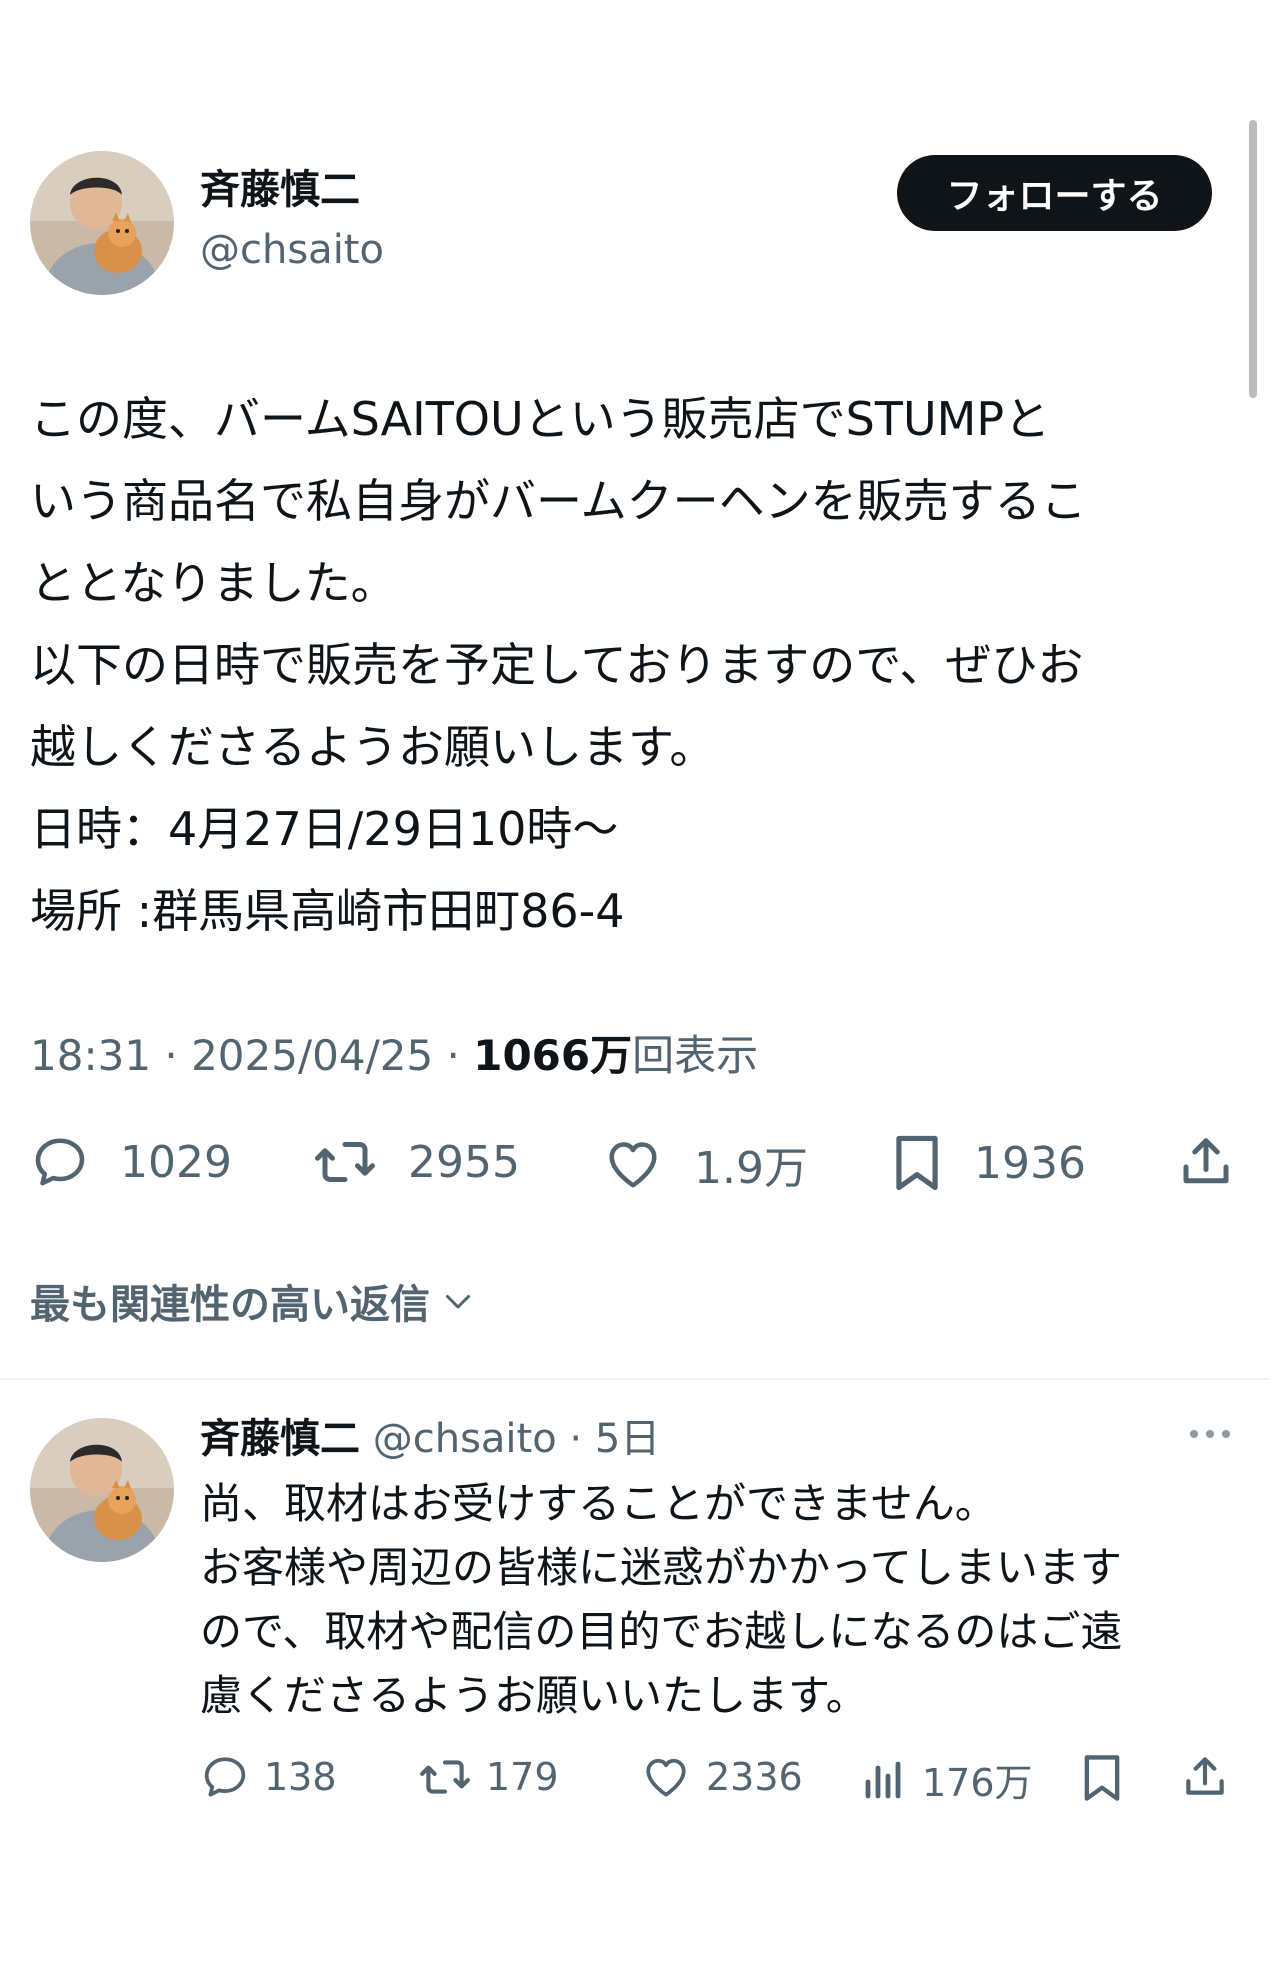 This screenshot has width=1280, height=1980. Describe the element at coordinates (661, 1567) in the screenshot. I see `reply-text-line: お客様や周辺の皆様に迷惑がかかってしまいます` at that location.